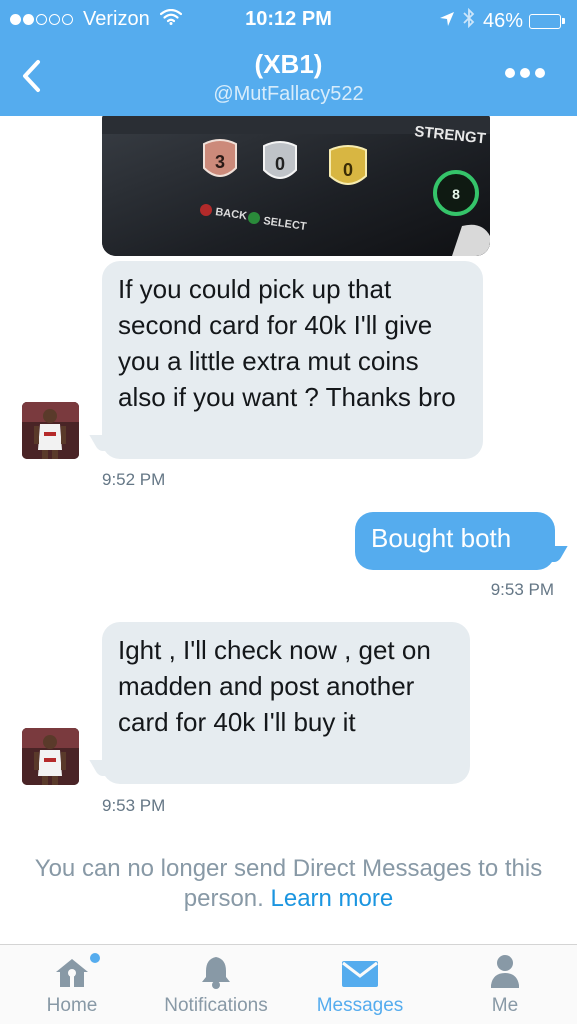 This screenshot has width=577, height=1024. What do you see at coordinates (547, 21) in the screenshot?
I see `battery-icon` at bounding box center [547, 21].